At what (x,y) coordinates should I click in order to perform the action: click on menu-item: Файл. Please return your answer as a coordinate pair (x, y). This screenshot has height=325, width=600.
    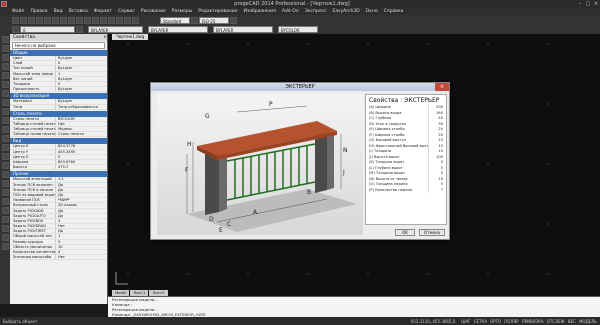
    Looking at the image, I should click on (18, 11).